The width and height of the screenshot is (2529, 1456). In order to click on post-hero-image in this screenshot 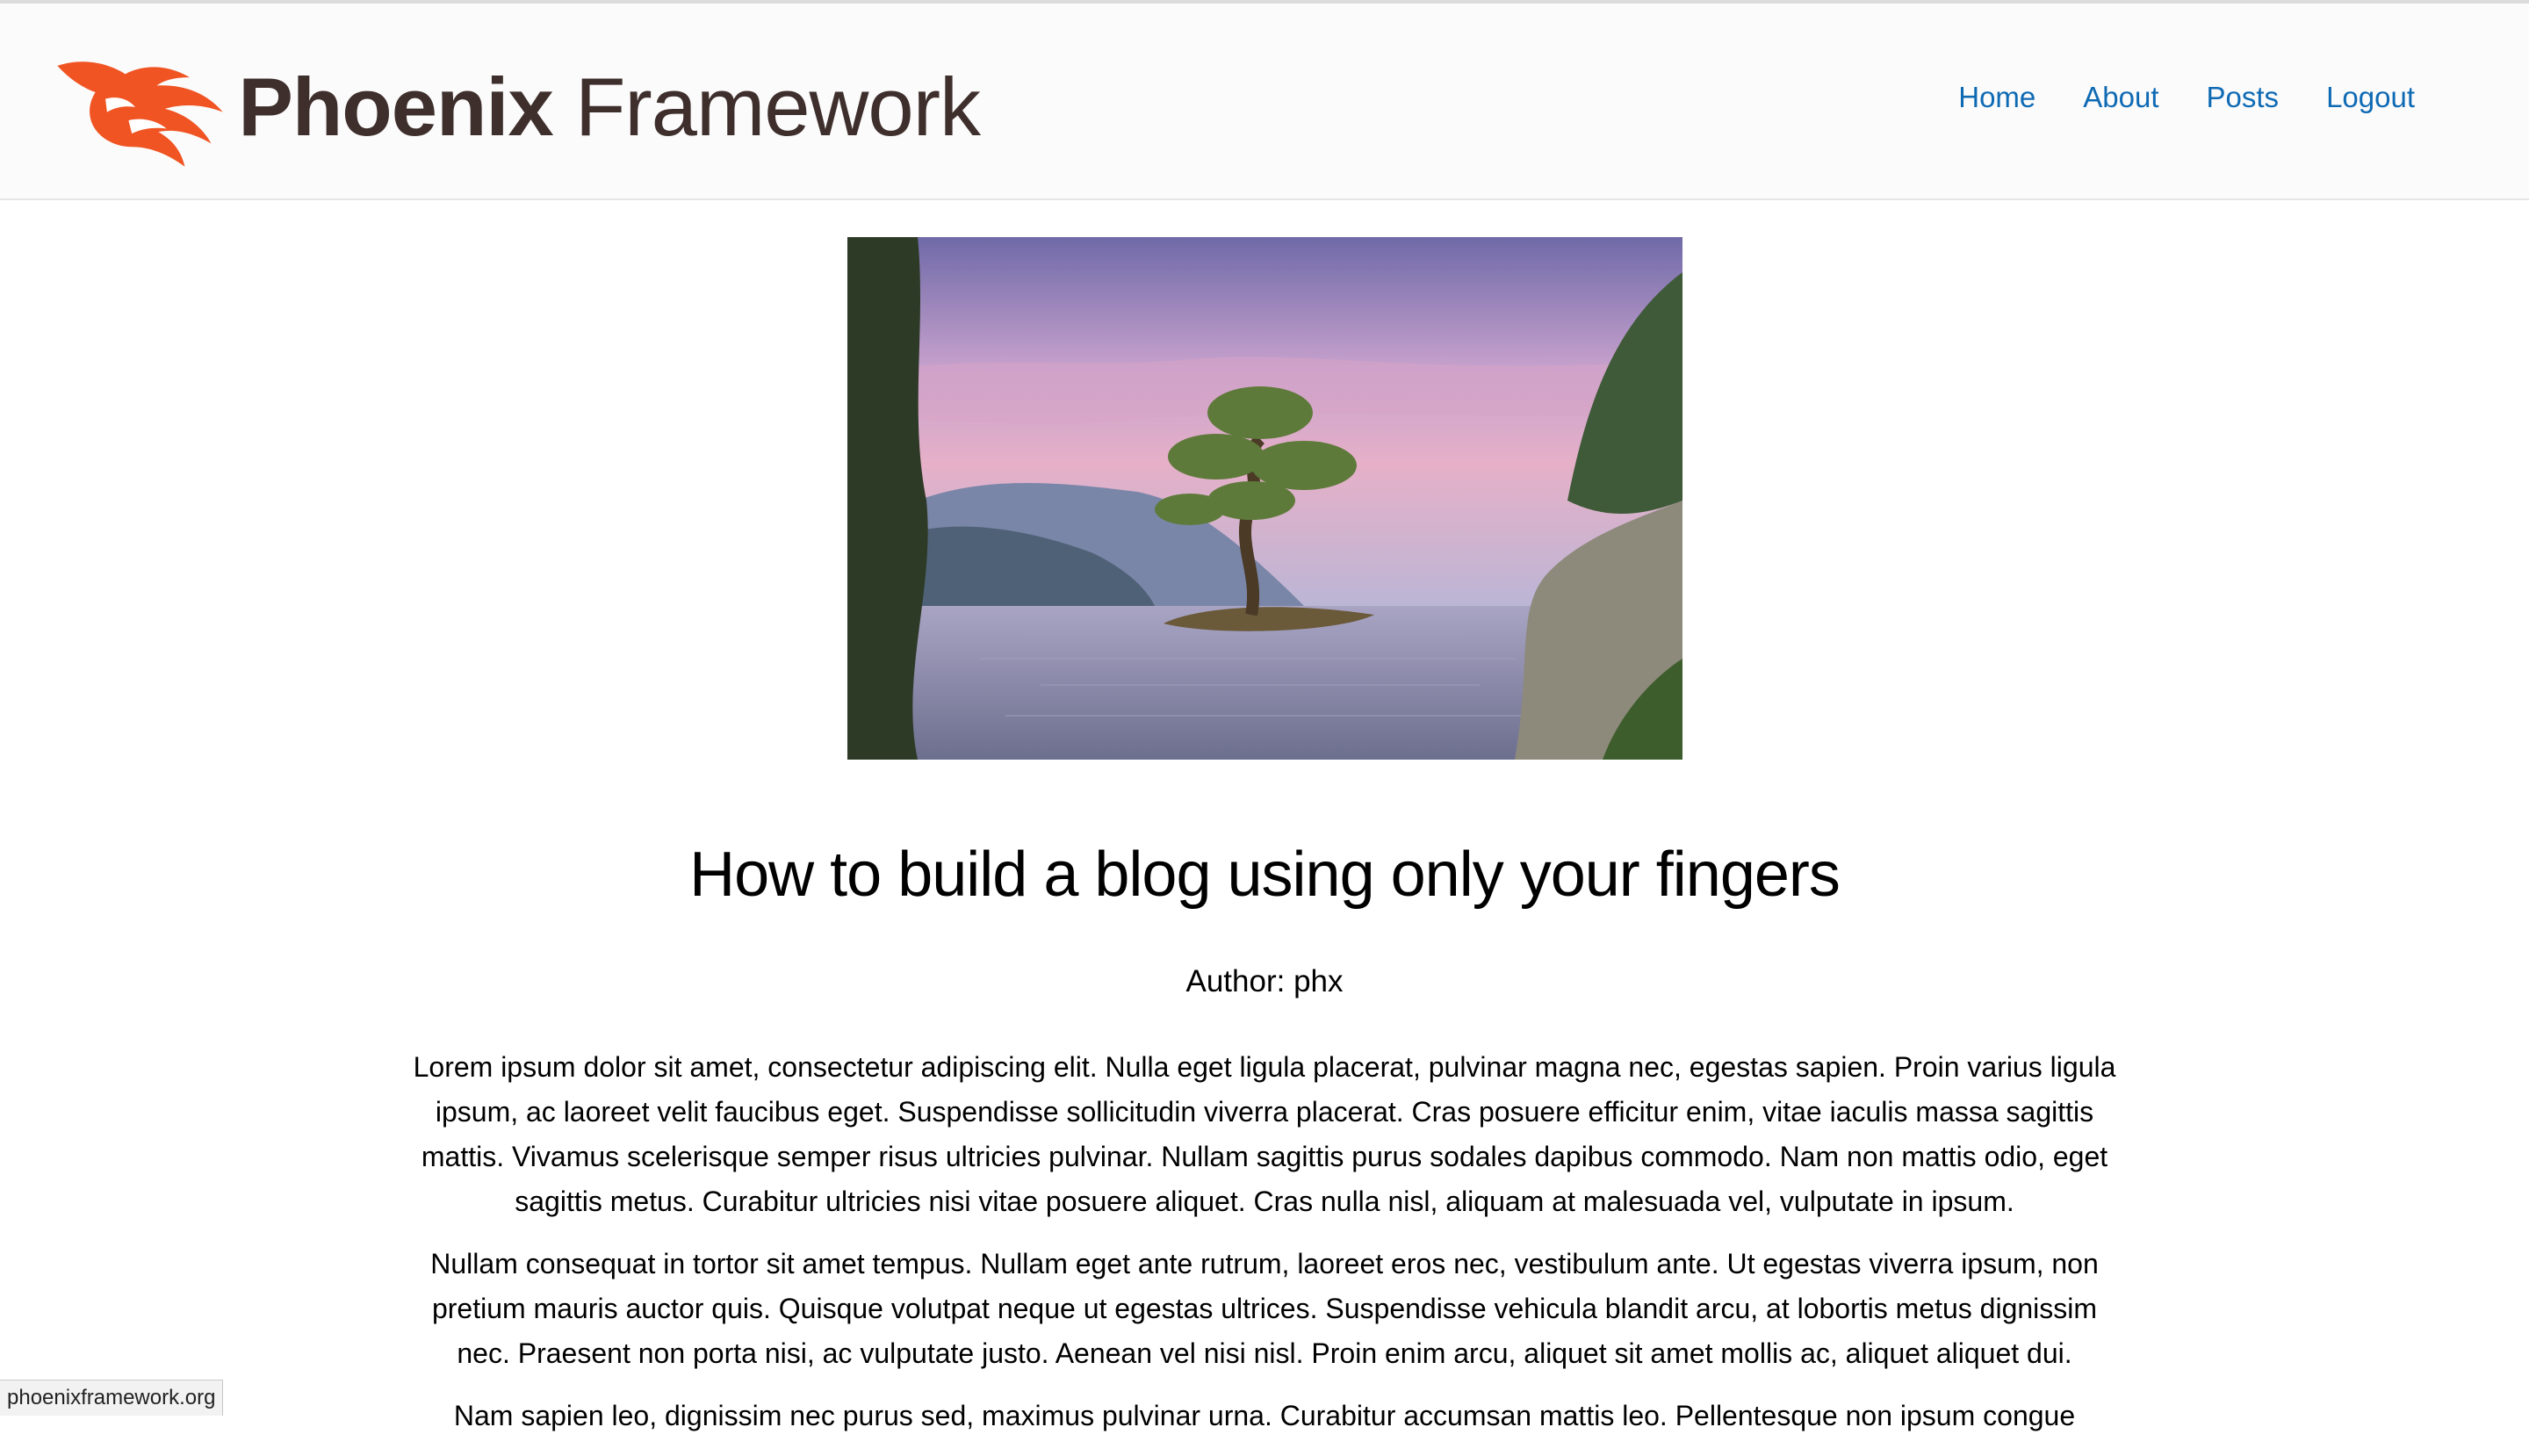, I will do `click(1265, 498)`.